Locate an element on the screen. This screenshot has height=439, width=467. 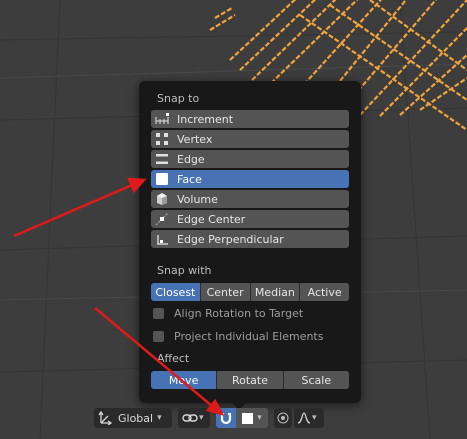
snap-item-label: Edge Center is located at coordinates (211, 219).